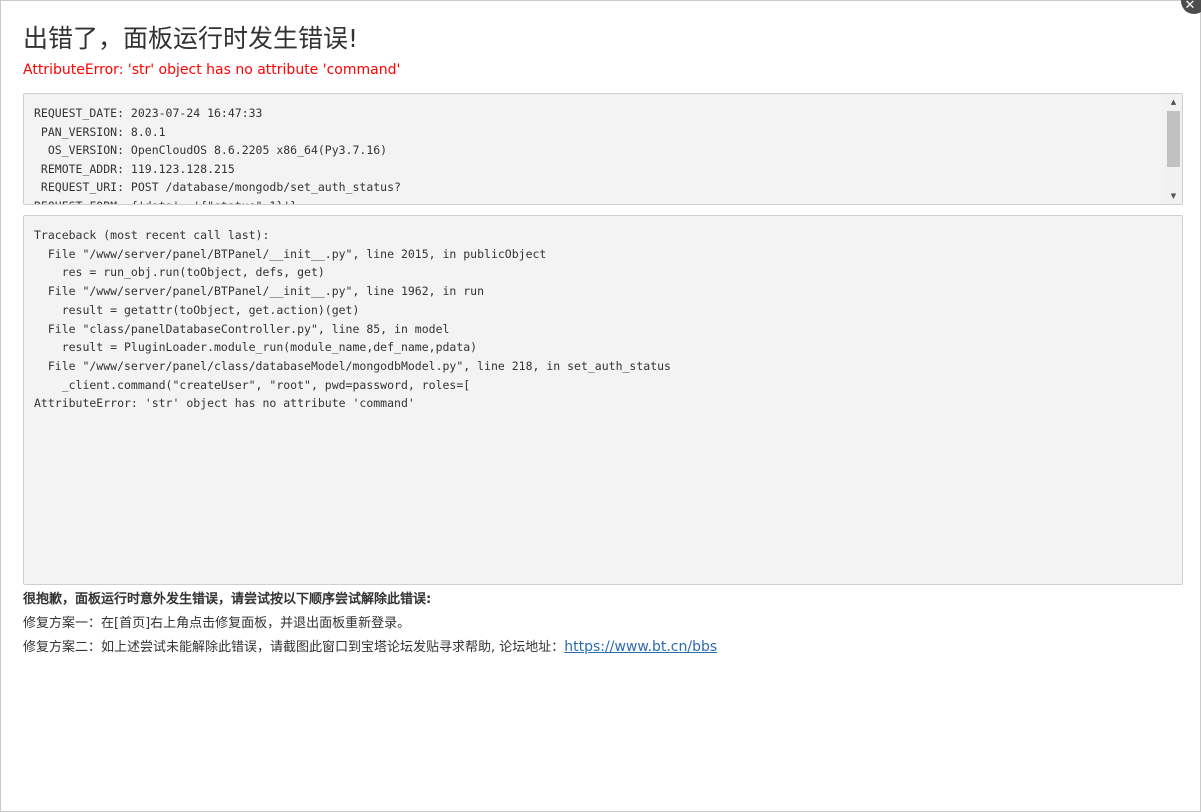 The width and height of the screenshot is (1201, 812). I want to click on request-info-line: REQUEST_FORM: {'data': '{"status":1}'}, so click(217, 201).